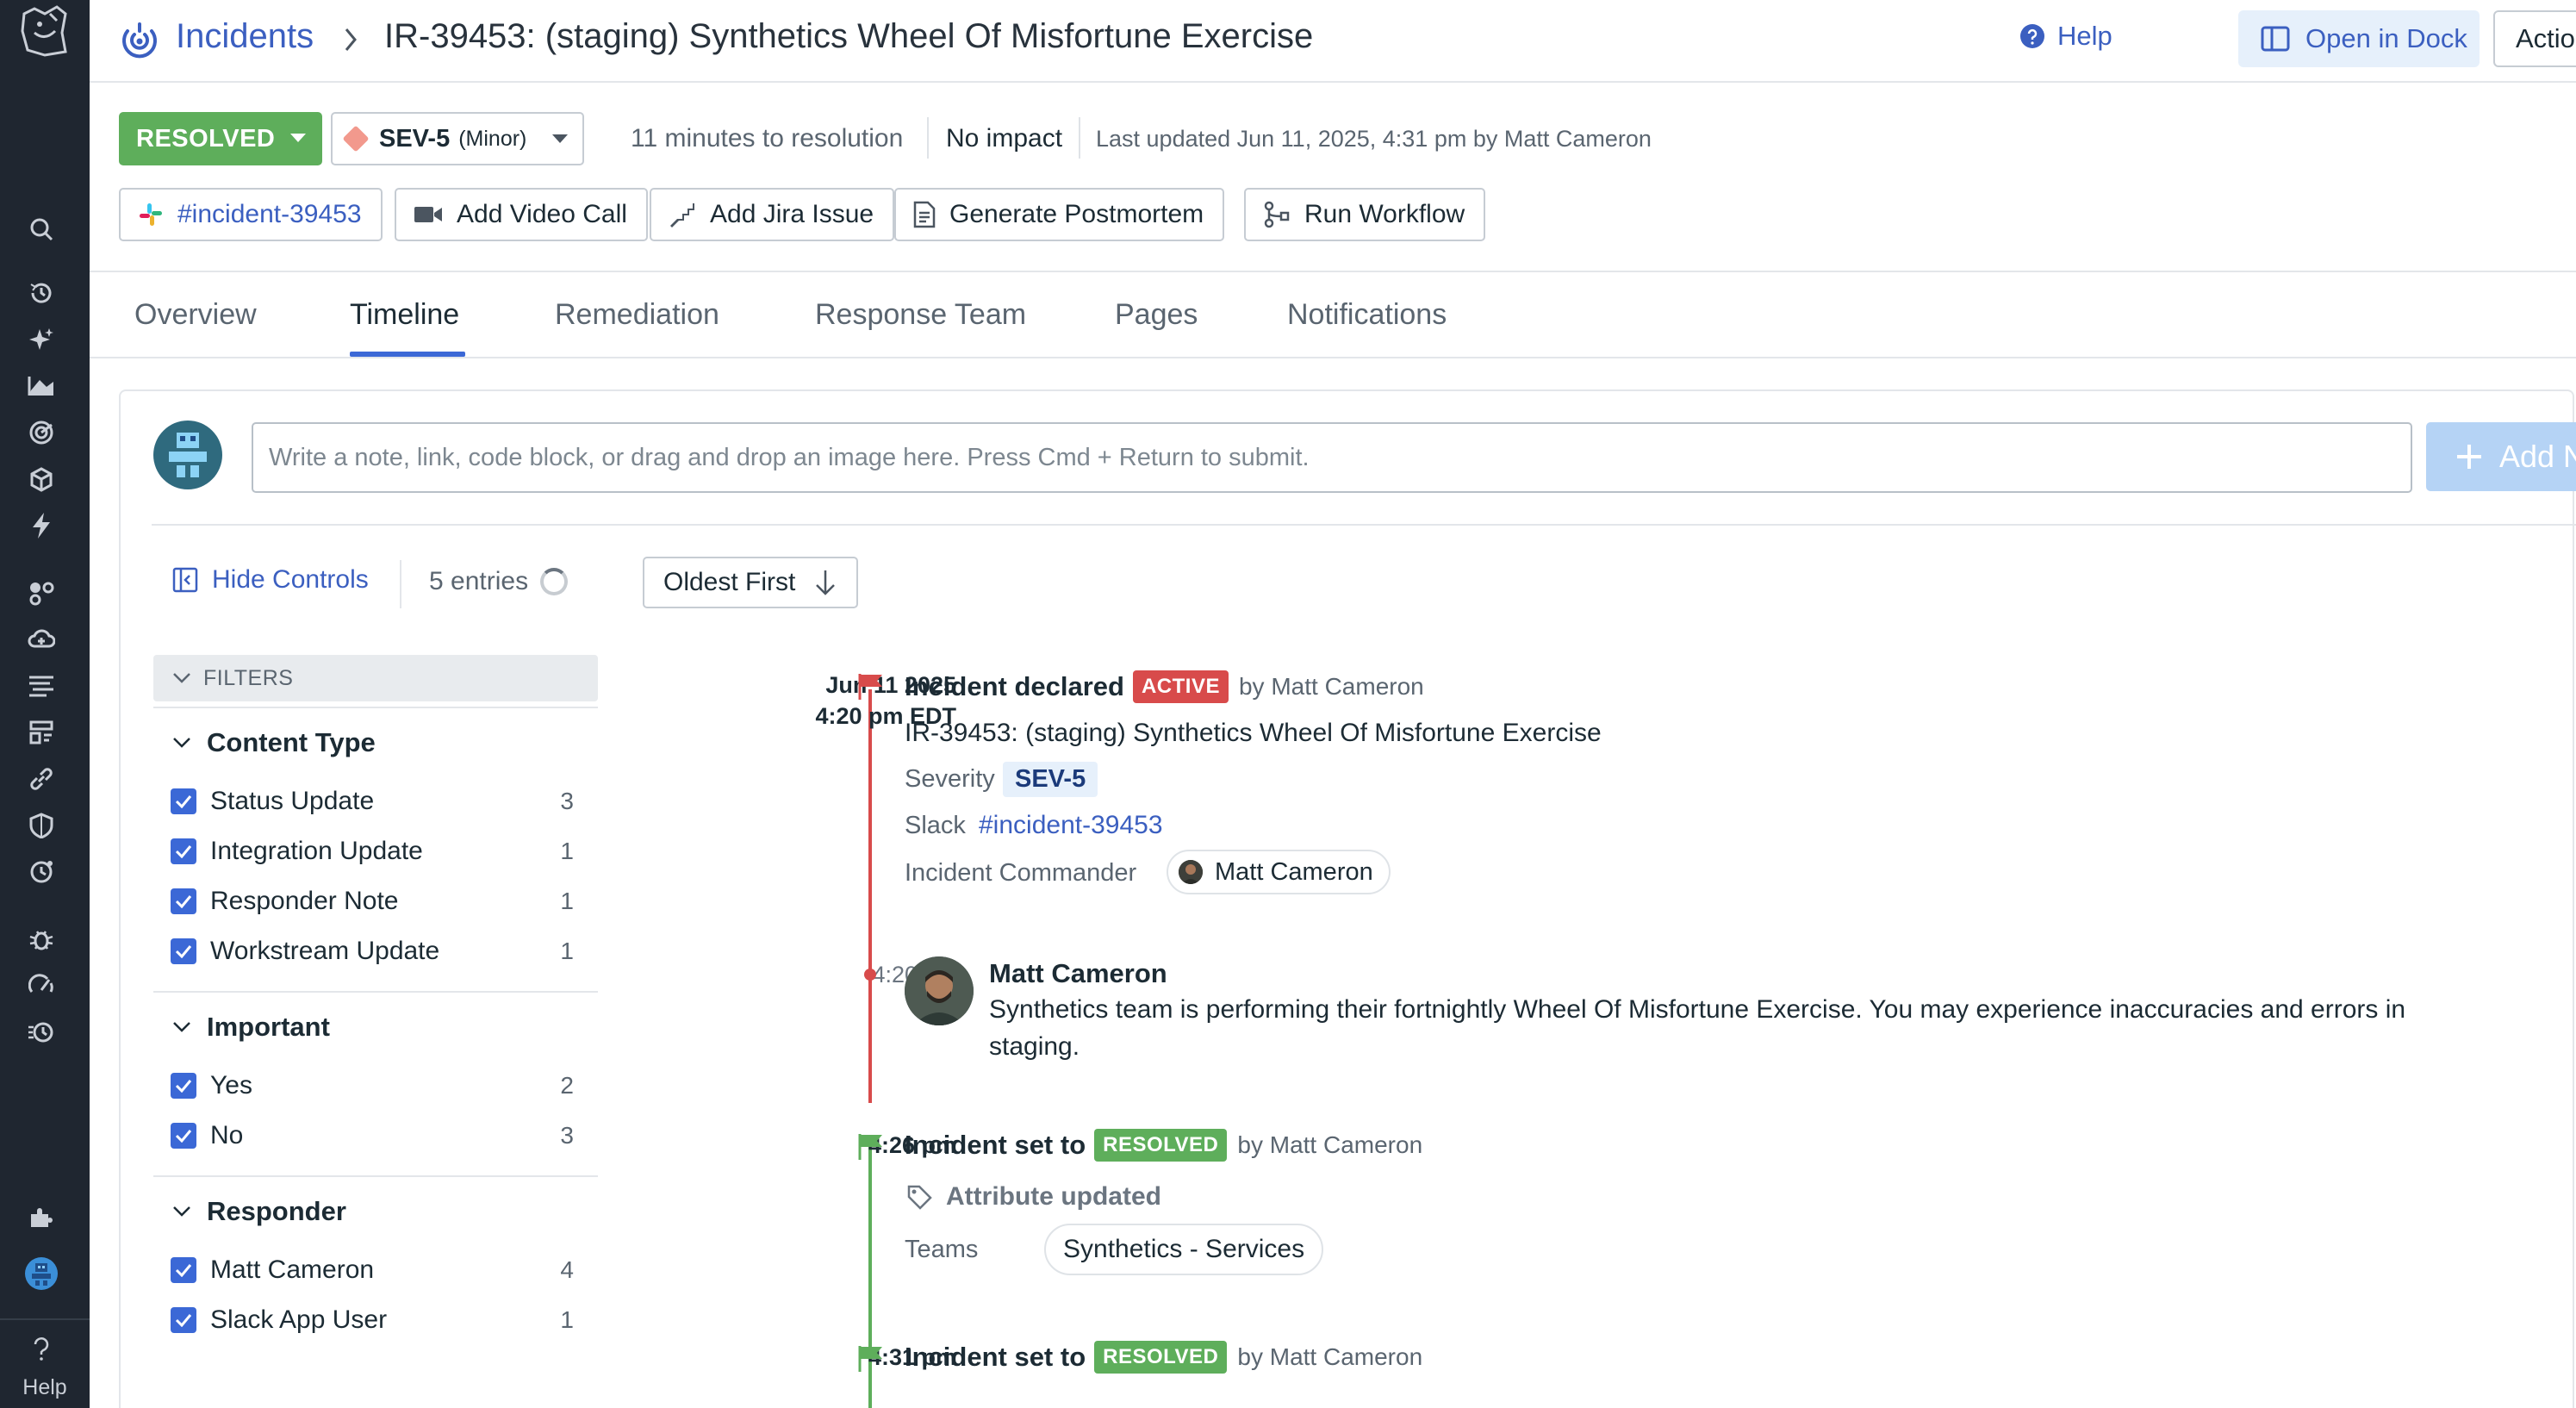  Describe the element at coordinates (42, 1216) in the screenshot. I see `integrations-icon` at that location.